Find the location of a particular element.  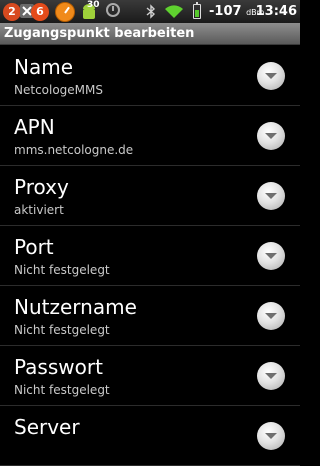

setting-item-proxy: Proxy aktiviert is located at coordinates (150, 196).